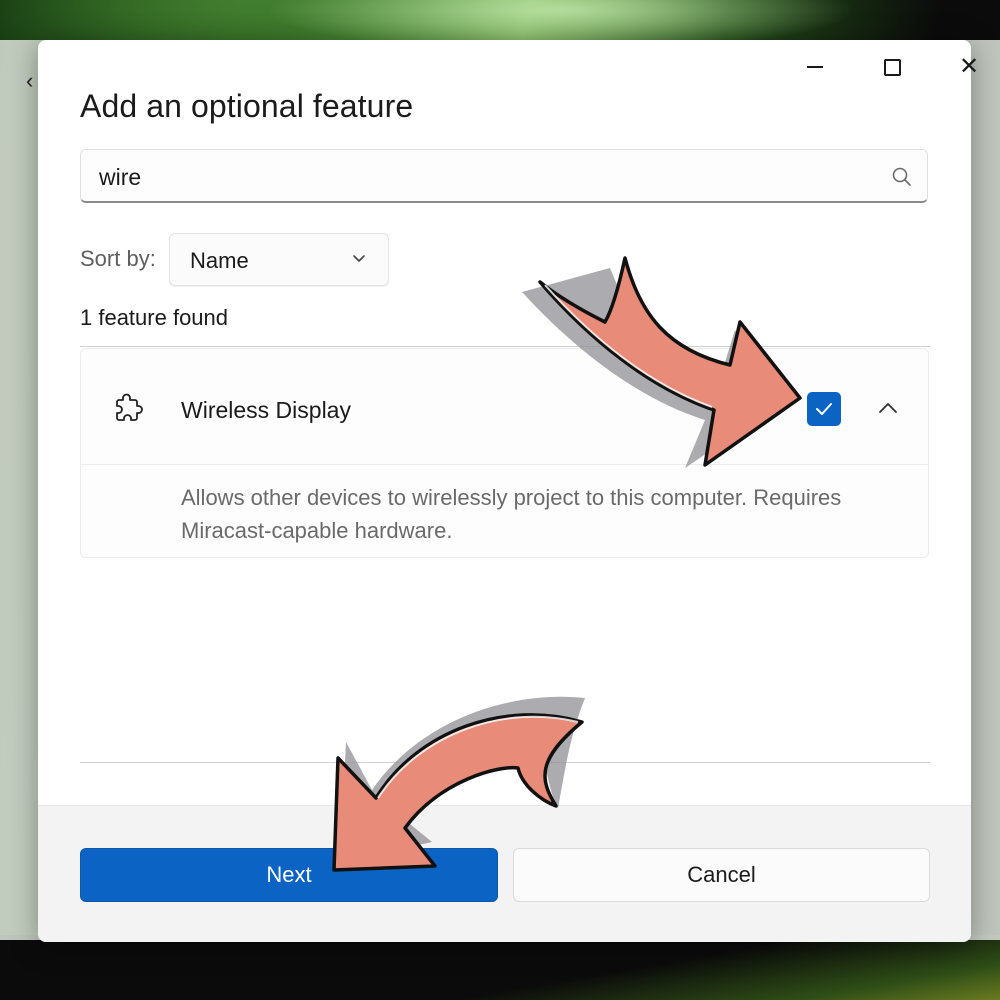 The image size is (1000, 1000). I want to click on content-divider, so click(505, 762).